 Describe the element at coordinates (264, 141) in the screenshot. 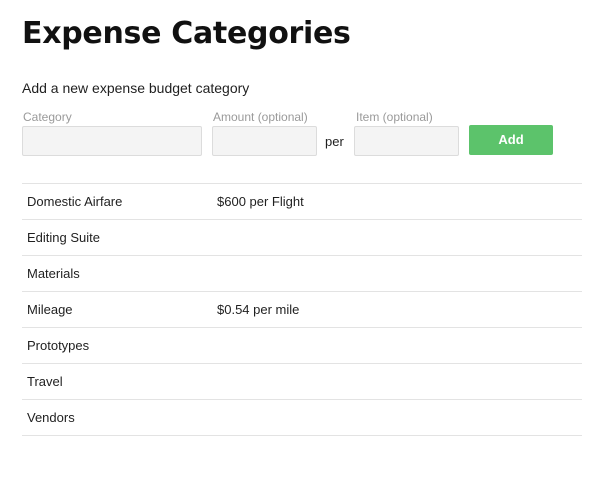

I see `amount-input` at that location.